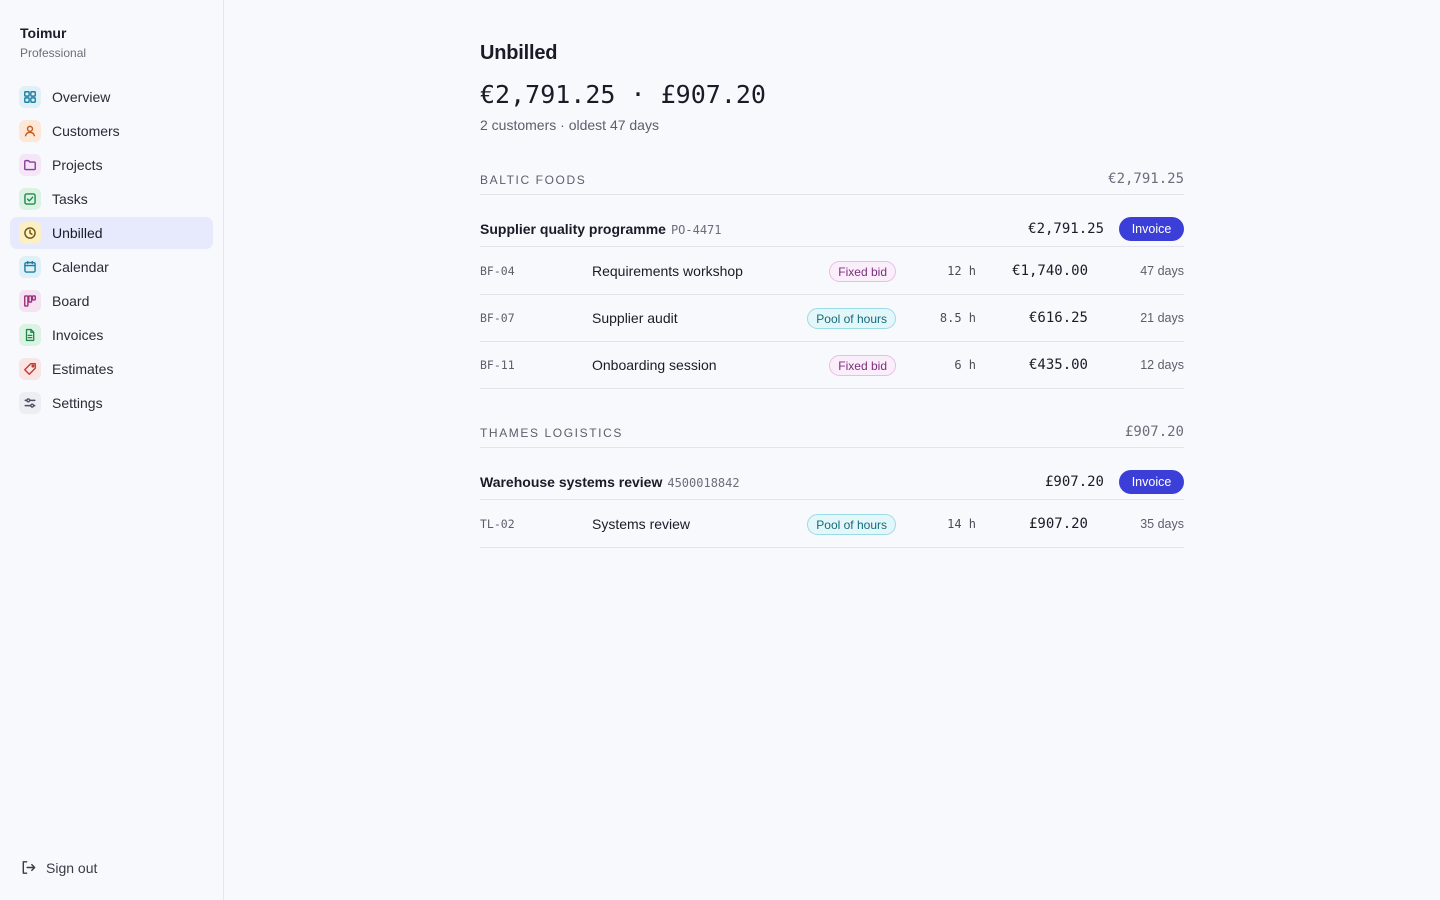 The height and width of the screenshot is (900, 1440). Describe the element at coordinates (497, 524) in the screenshot. I see `task-code: TL-02` at that location.